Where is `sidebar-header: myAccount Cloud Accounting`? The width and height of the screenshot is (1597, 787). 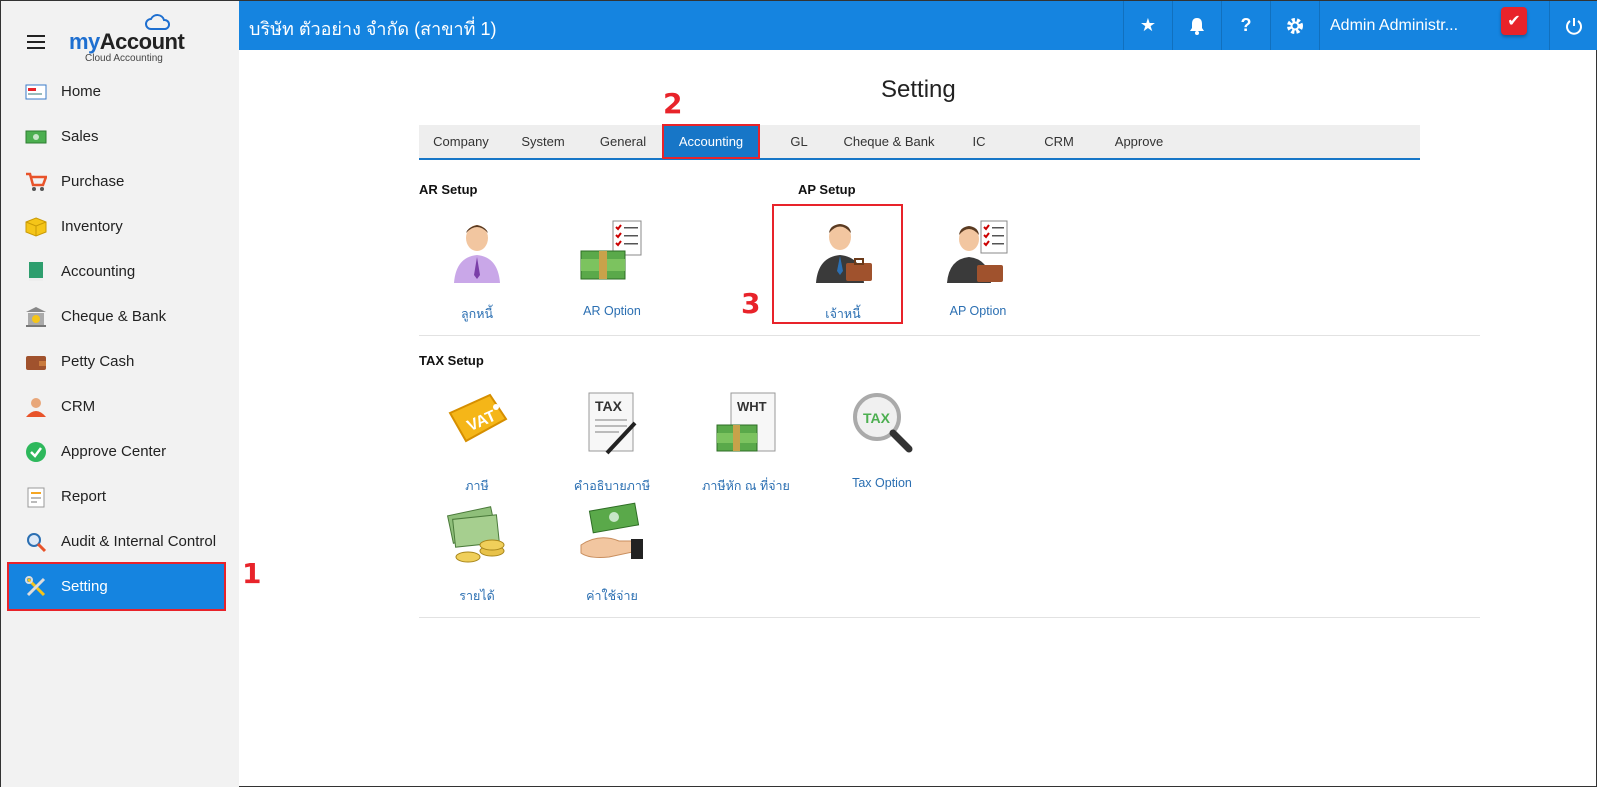
sidebar-header: myAccount Cloud Accounting is located at coordinates (120, 35).